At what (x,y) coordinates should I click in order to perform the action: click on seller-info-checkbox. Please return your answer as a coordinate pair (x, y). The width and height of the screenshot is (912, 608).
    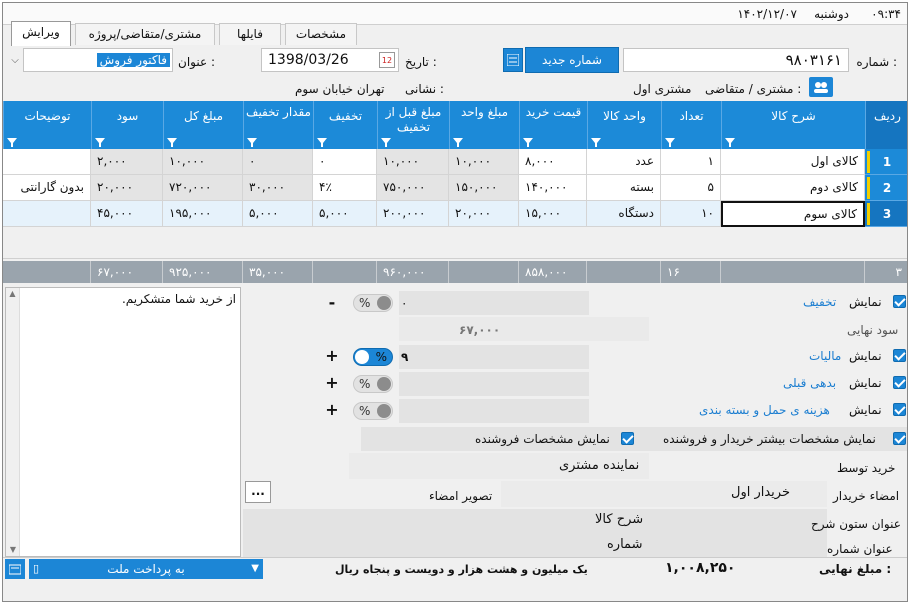
    Looking at the image, I should click on (627, 438).